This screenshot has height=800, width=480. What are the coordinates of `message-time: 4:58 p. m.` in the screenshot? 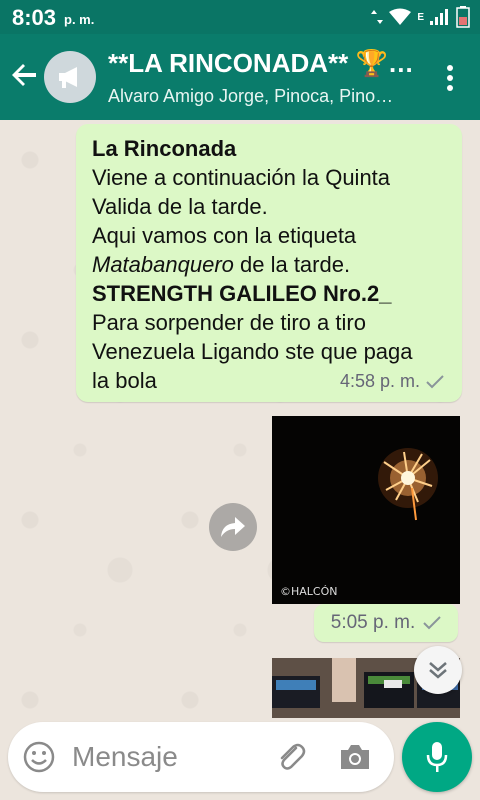 It's located at (379, 381).